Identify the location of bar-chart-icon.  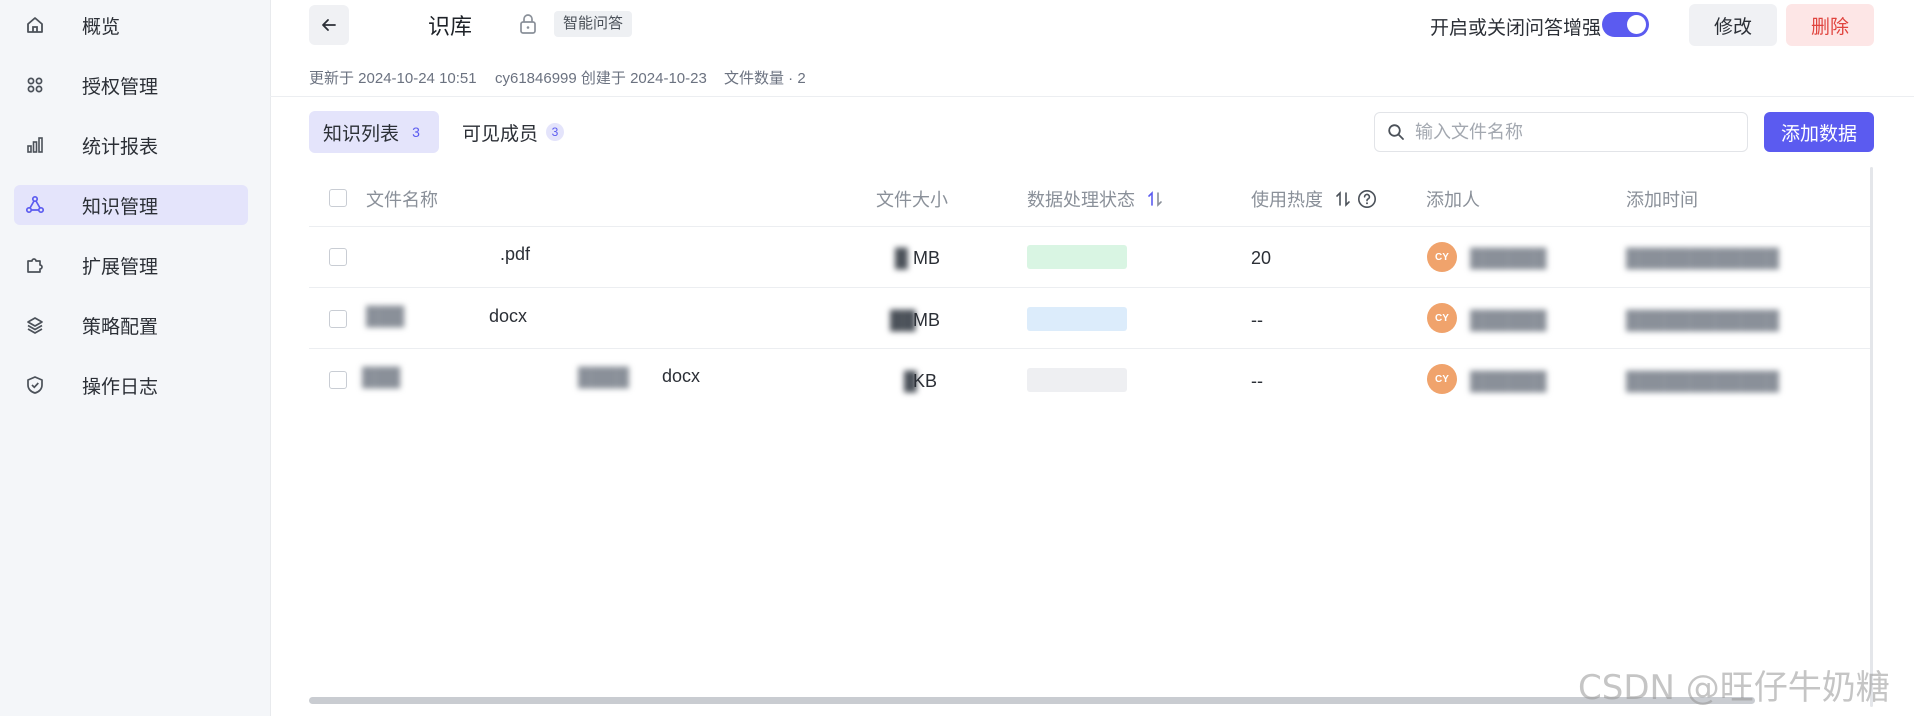
(35, 145).